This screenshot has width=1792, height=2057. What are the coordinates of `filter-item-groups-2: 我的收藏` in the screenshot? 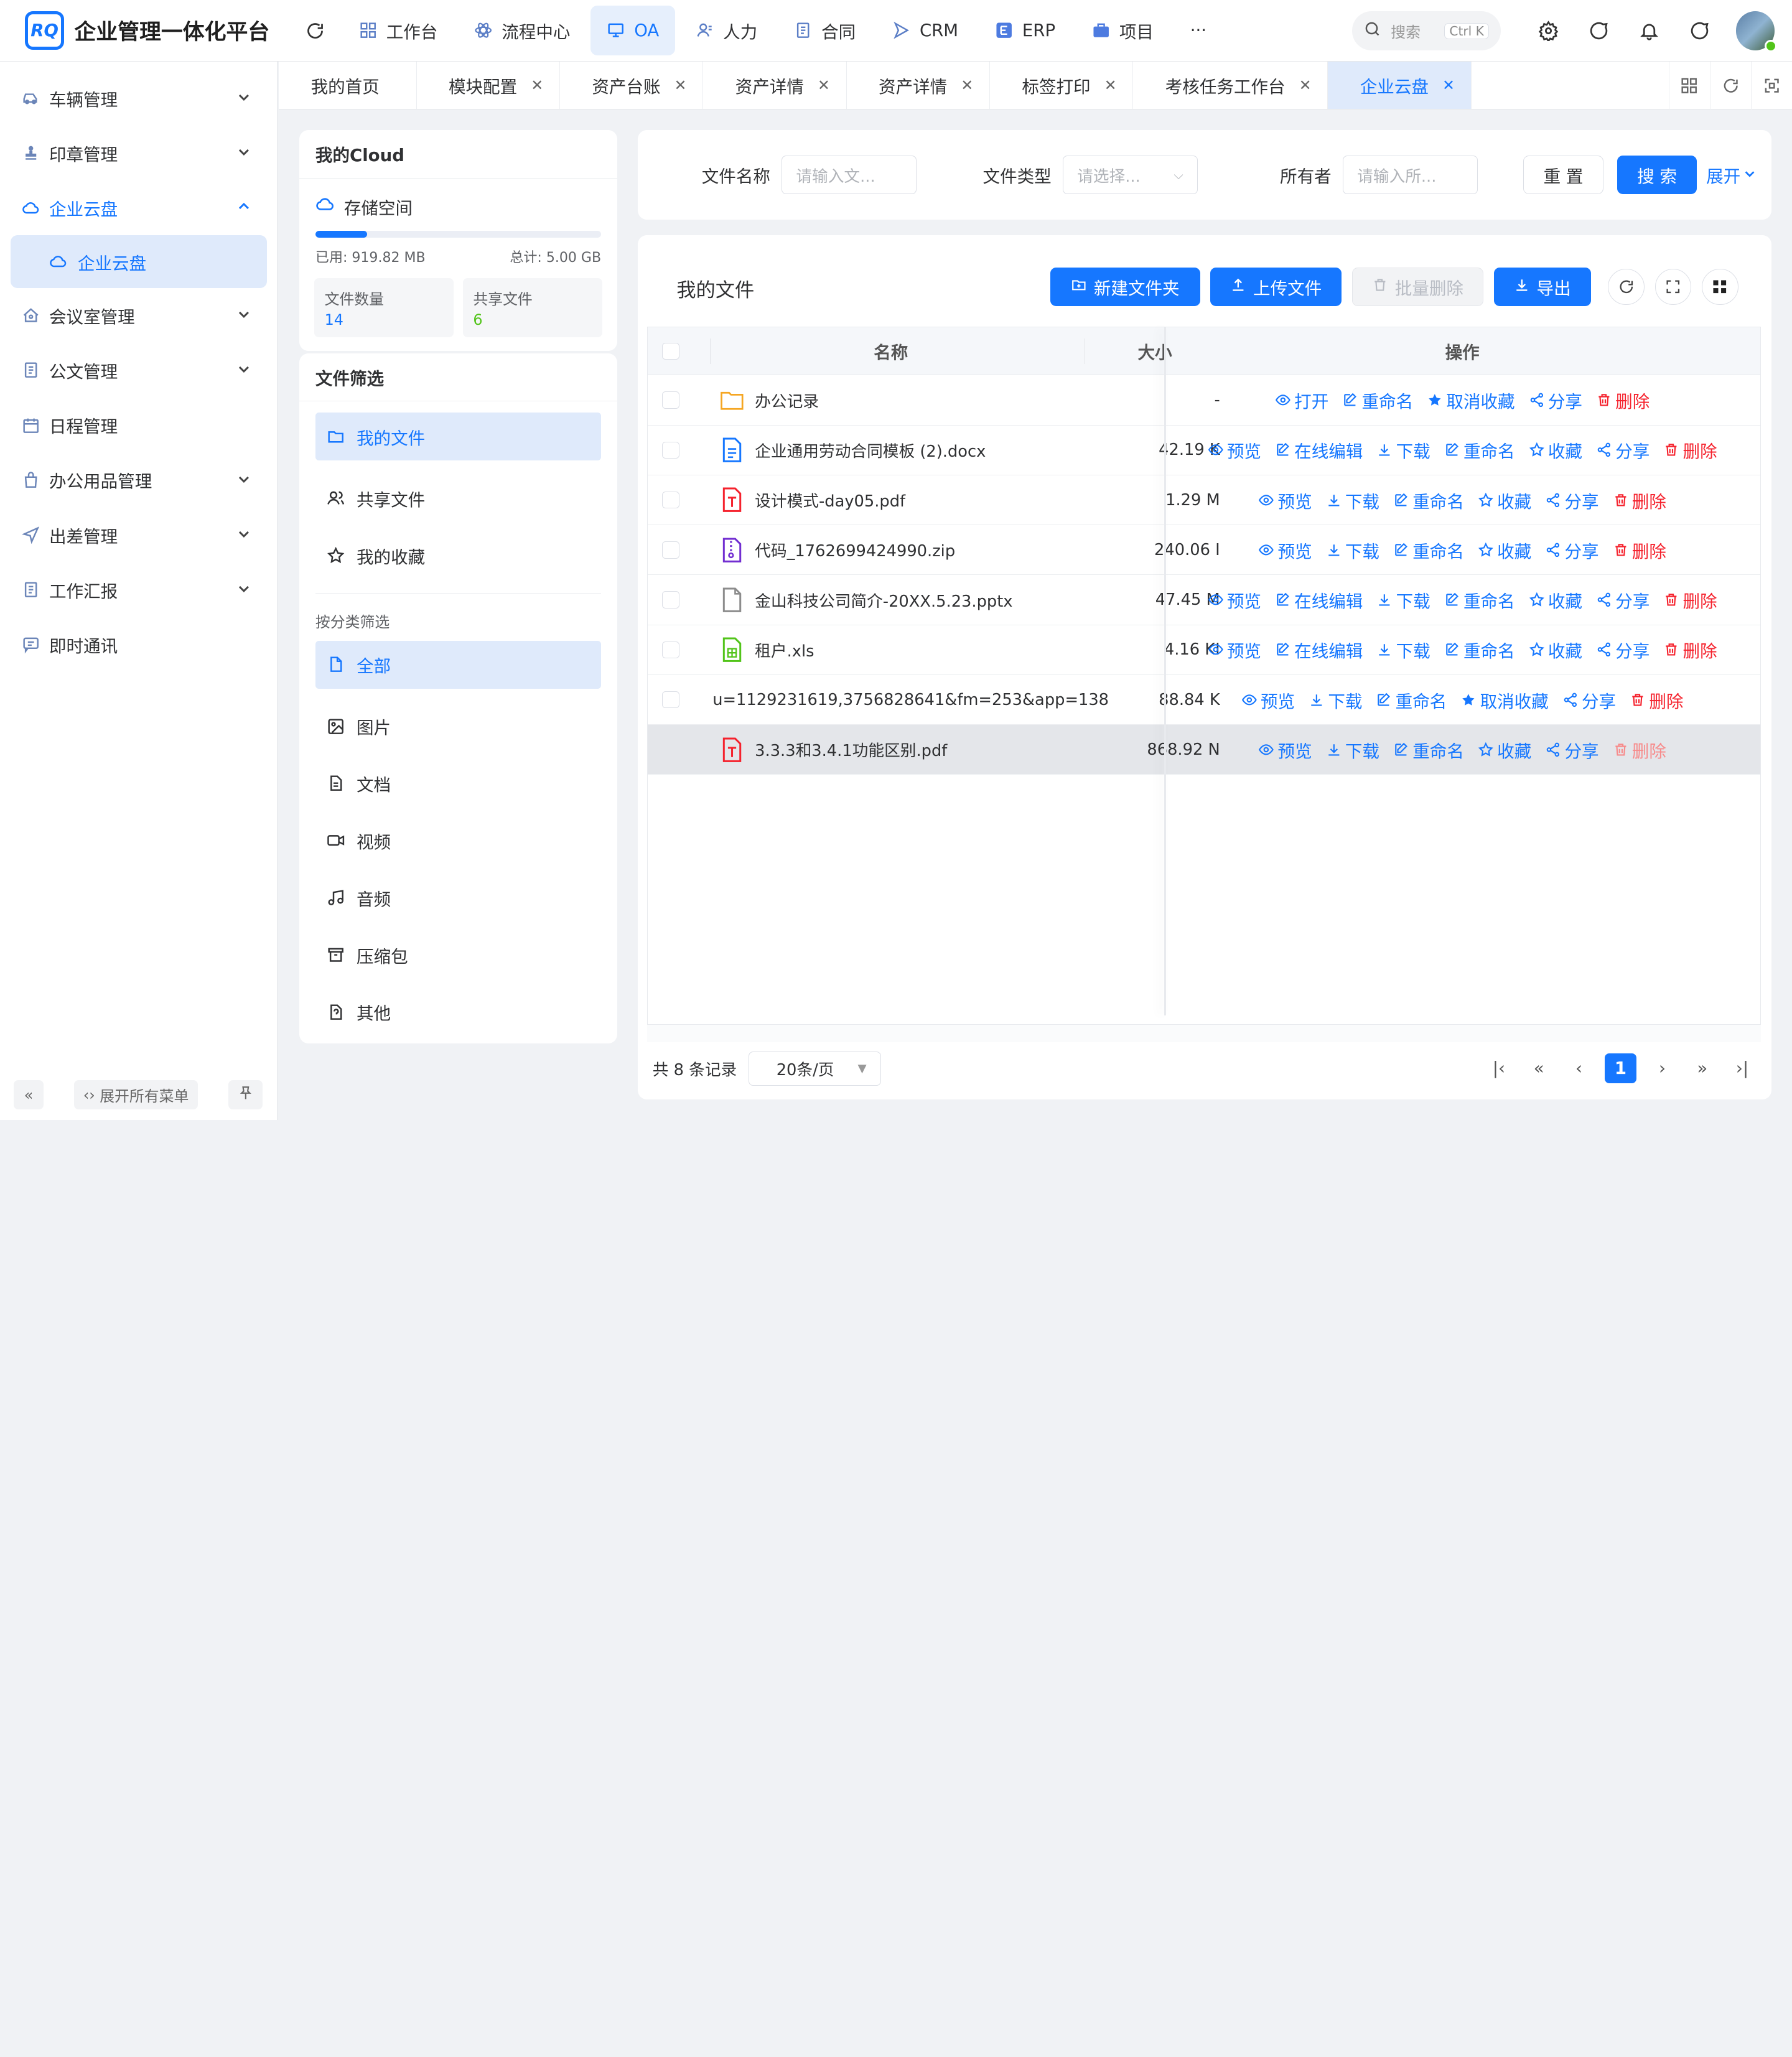 It's located at (458, 555).